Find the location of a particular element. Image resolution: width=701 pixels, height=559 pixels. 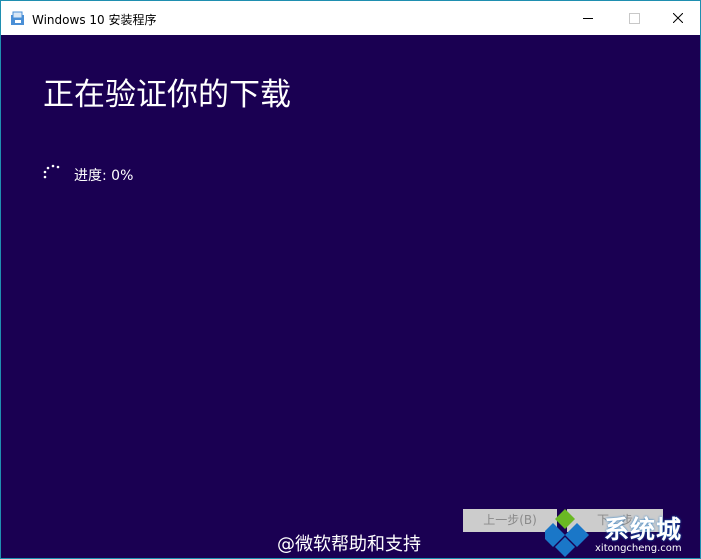

loading-spinner-icon is located at coordinates (51, 171).